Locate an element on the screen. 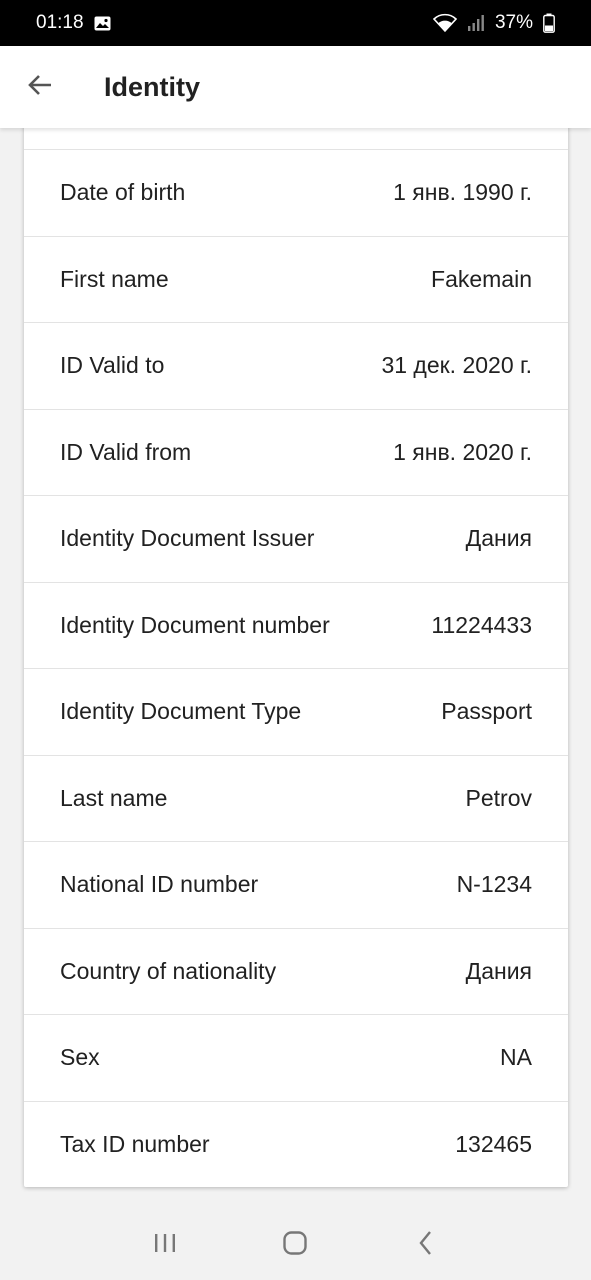 The image size is (591, 1280). identity-field-row: Identity Document number 11224433 is located at coordinates (296, 626).